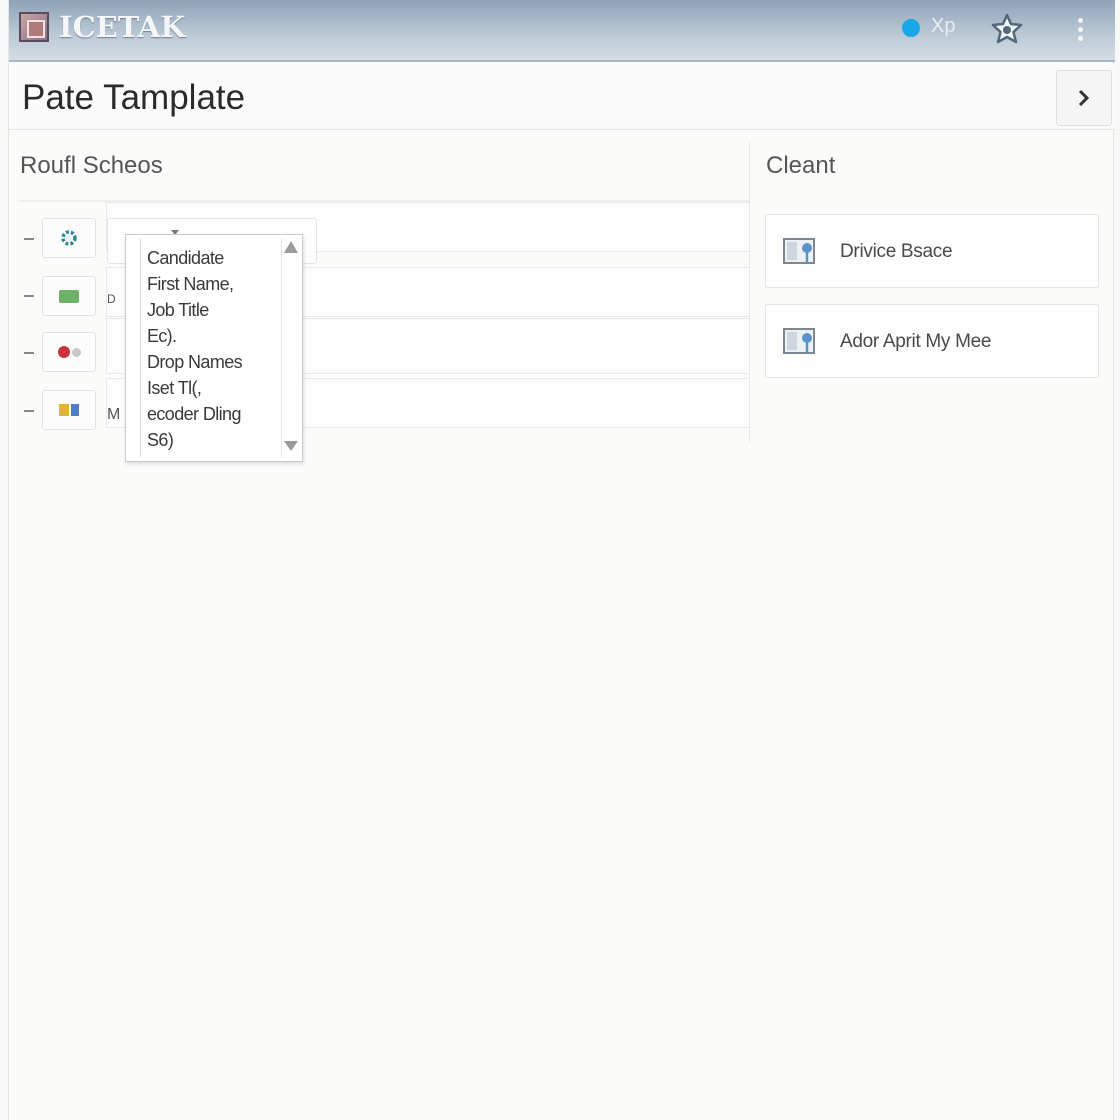  I want to click on dropdown-option: Ес)., so click(213, 336).